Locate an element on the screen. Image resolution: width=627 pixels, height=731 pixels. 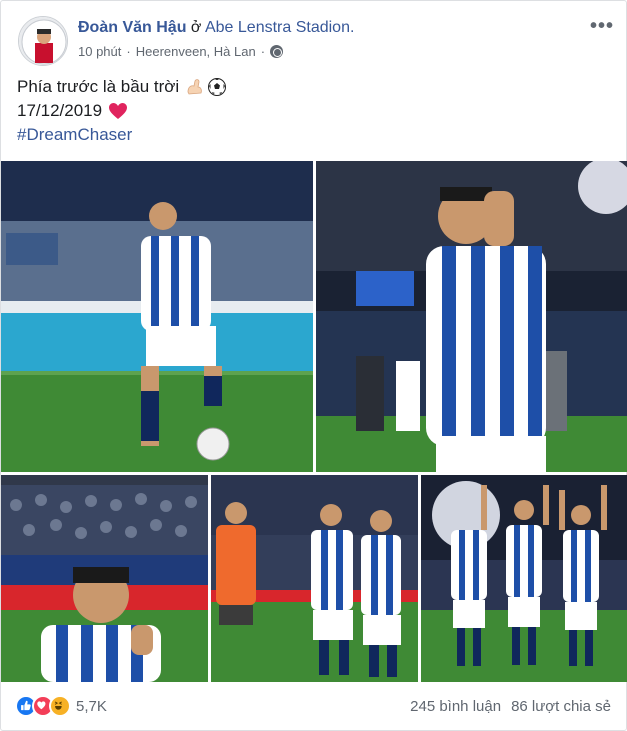
shares-count-link: 86 lượt chia sẻ is located at coordinates (561, 706).